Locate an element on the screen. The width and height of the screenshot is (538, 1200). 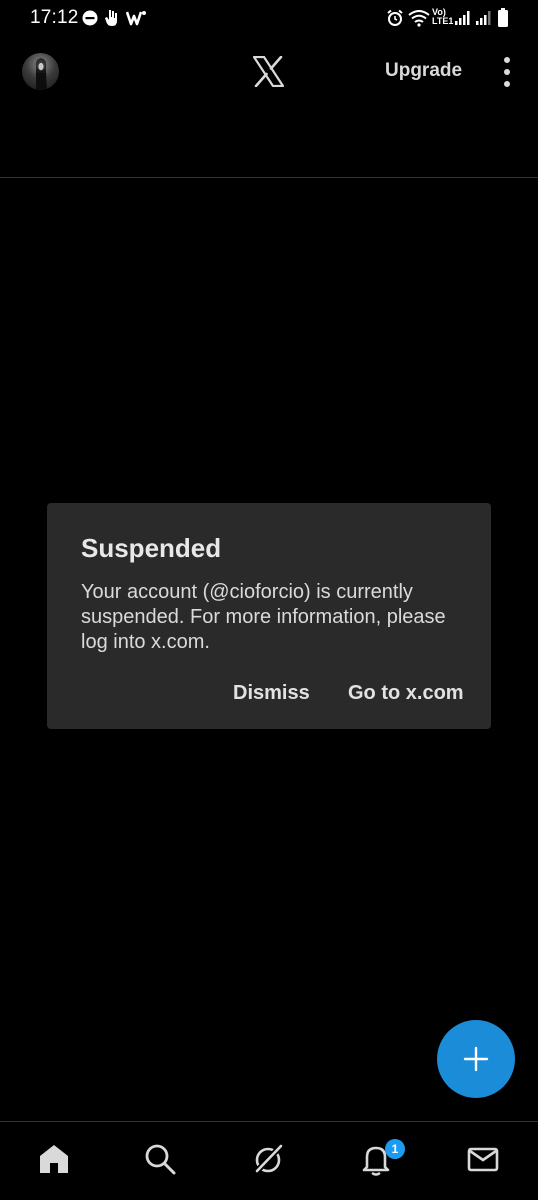
bottom-nav is located at coordinates (269, 1160).